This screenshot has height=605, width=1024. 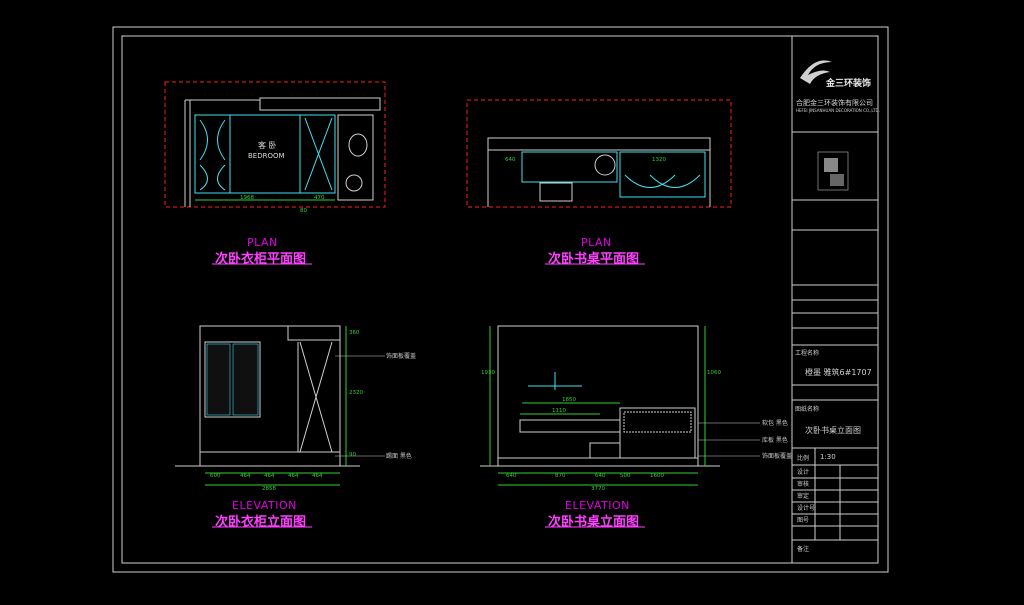 I want to click on elev2-top-dim-1: 1850, so click(x=569, y=400).